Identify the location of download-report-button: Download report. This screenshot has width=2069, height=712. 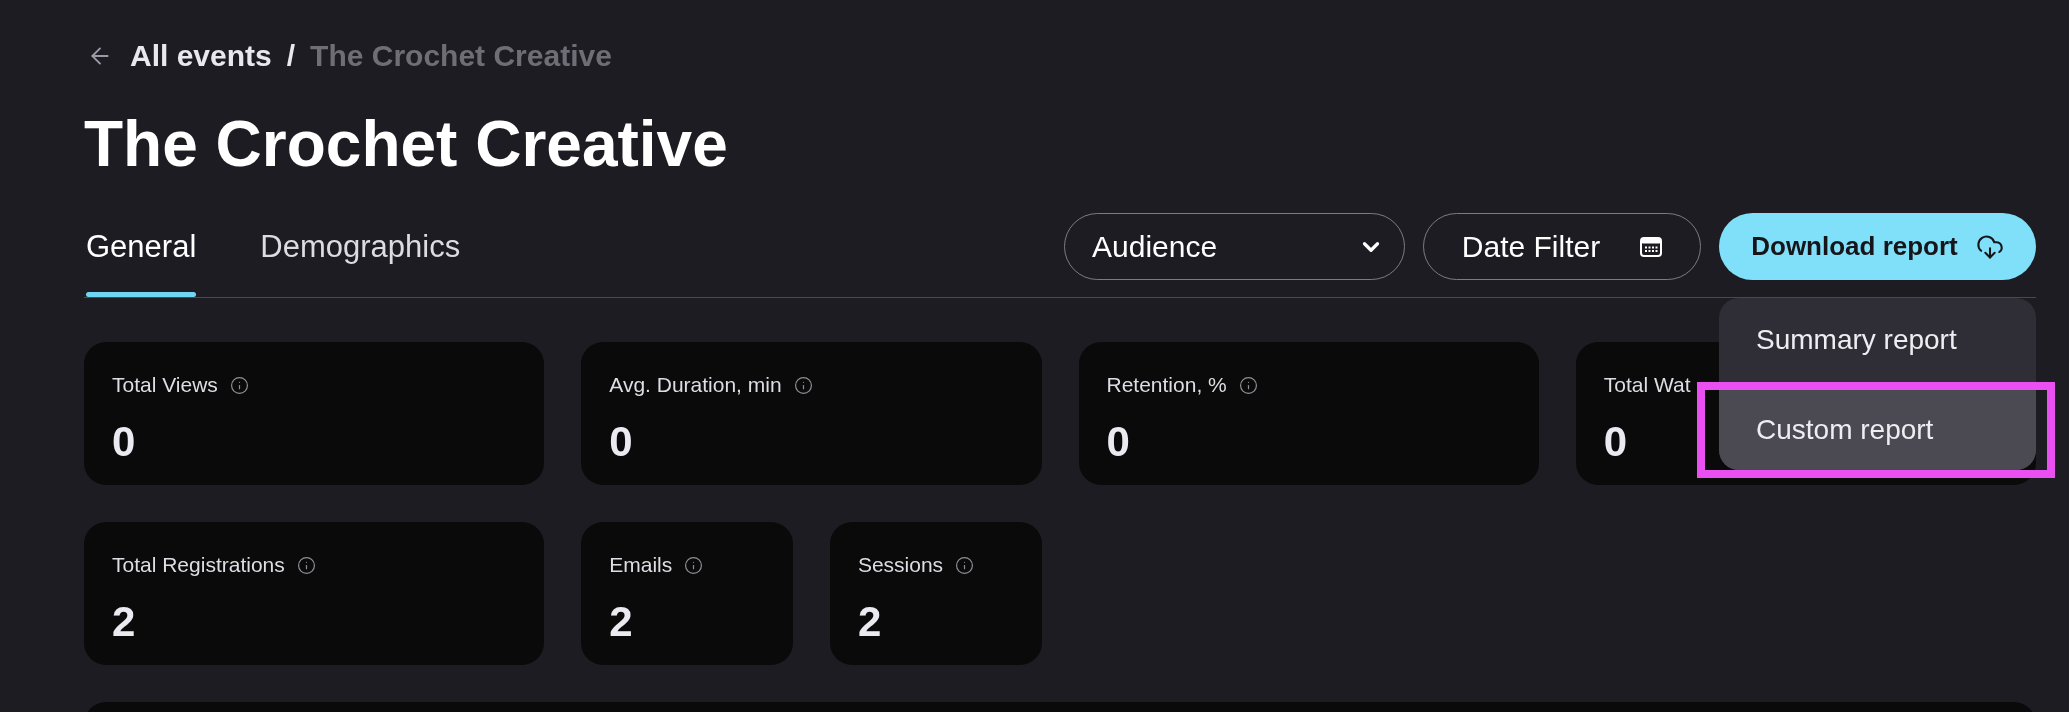
(1877, 246).